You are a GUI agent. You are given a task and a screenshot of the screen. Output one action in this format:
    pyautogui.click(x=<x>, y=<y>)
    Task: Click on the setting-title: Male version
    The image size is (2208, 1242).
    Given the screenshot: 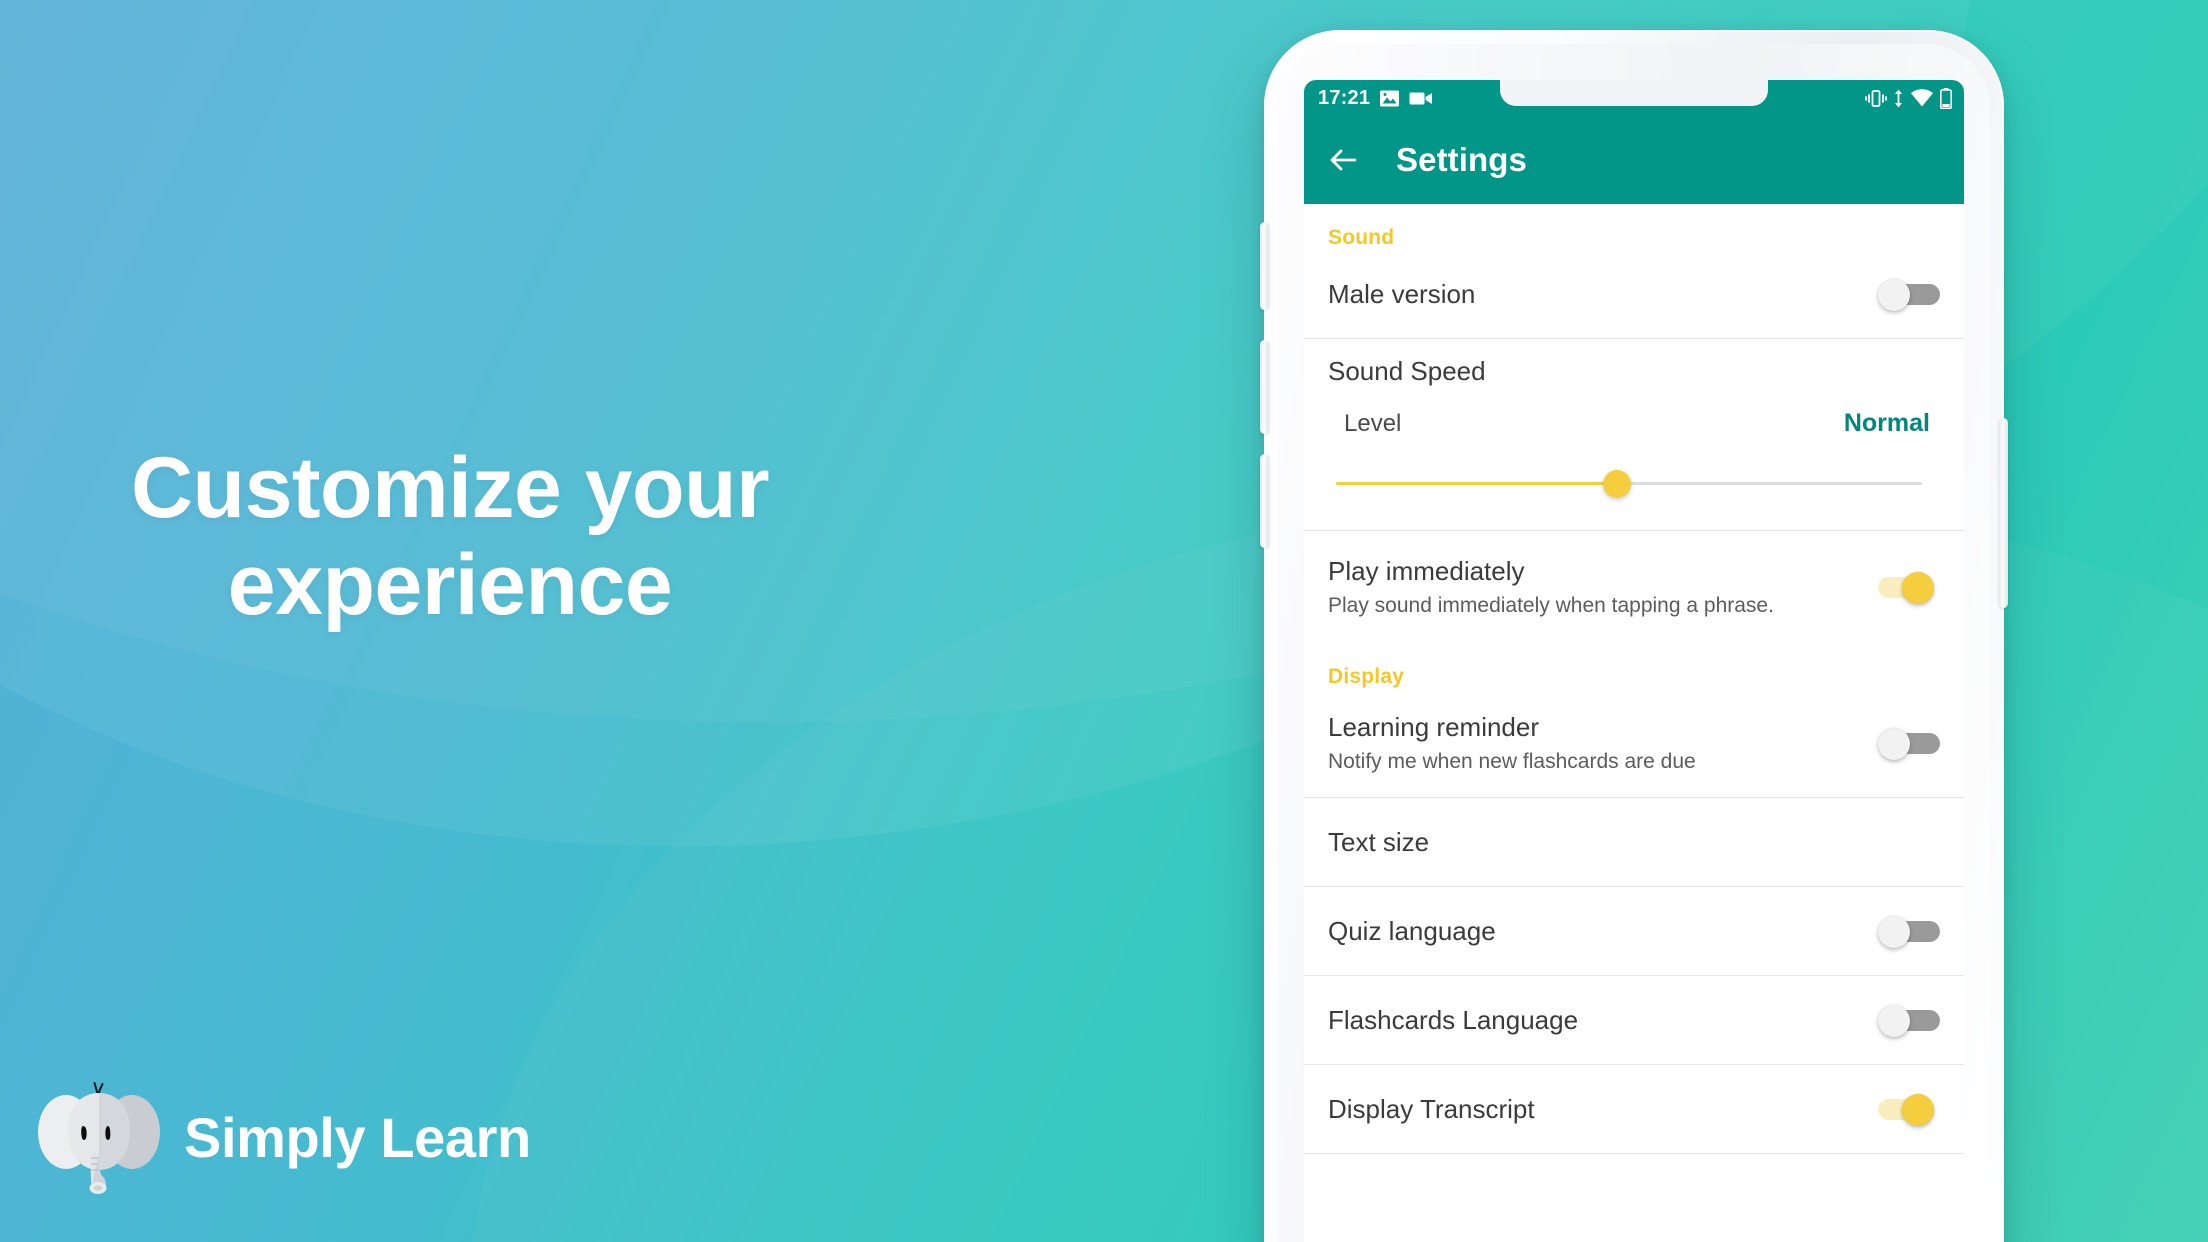 What is the action you would take?
    pyautogui.click(x=1402, y=293)
    